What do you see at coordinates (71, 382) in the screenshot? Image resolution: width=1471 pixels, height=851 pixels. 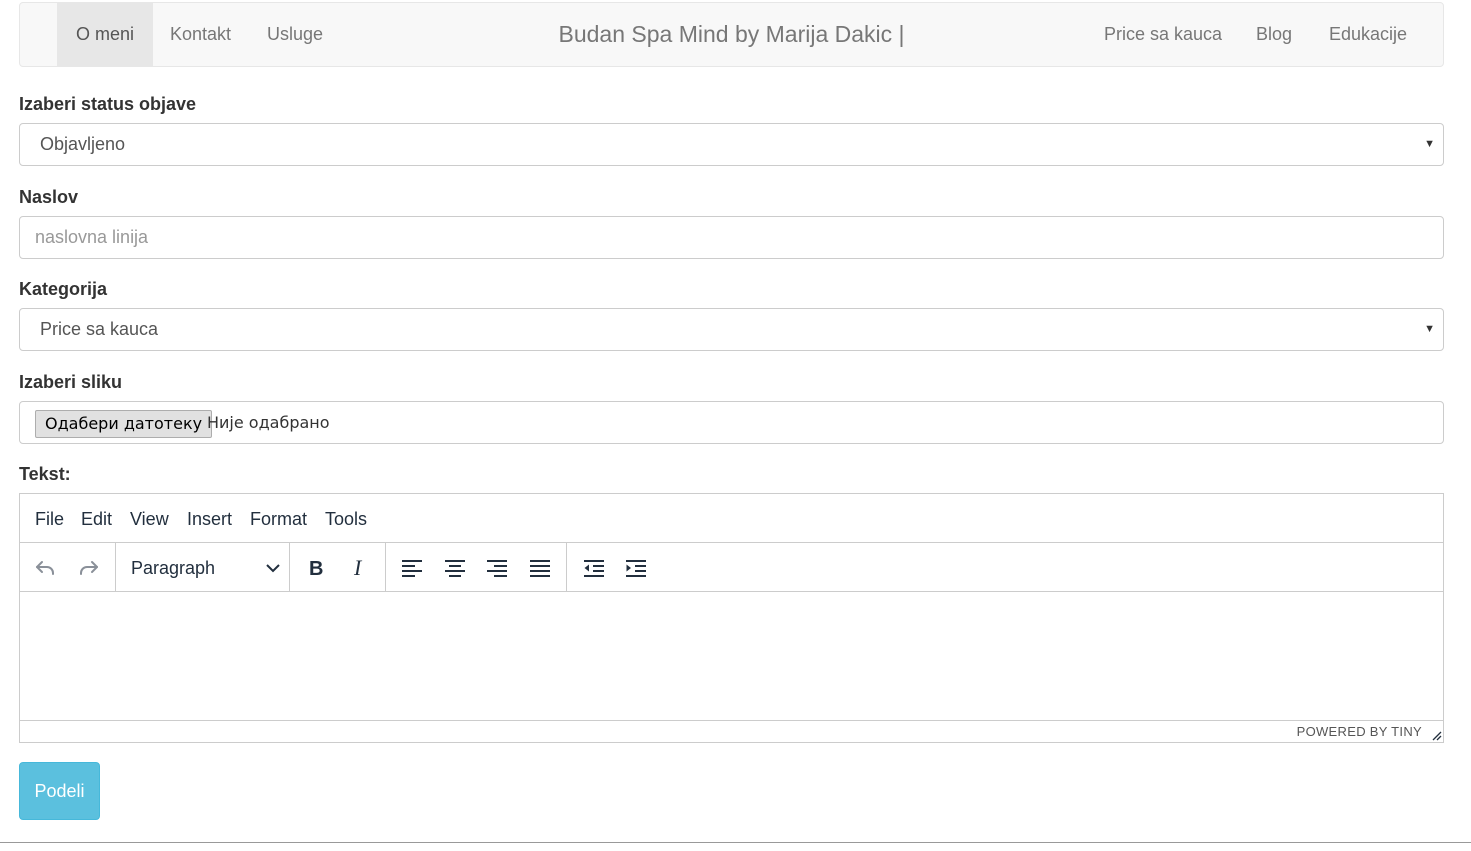 I see `image-label: Izaberi sliku` at bounding box center [71, 382].